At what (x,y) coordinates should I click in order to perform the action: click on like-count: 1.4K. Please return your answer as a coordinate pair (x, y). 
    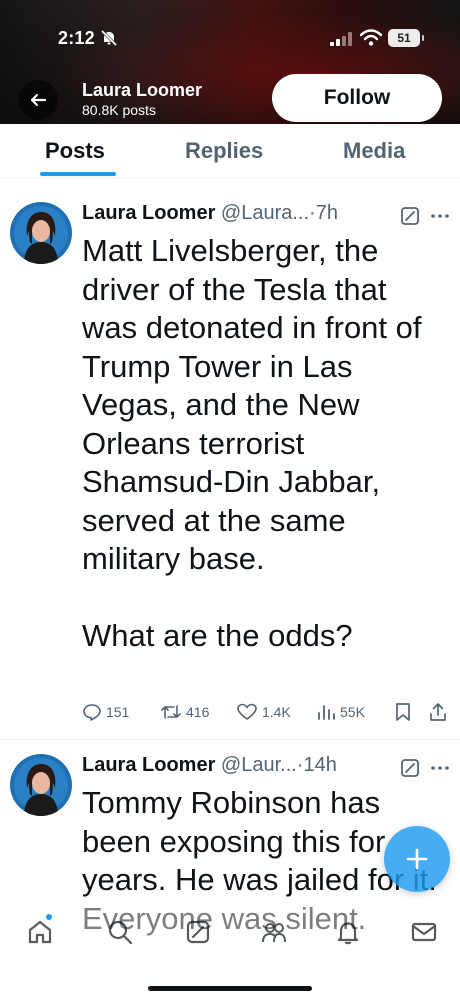
    Looking at the image, I should click on (276, 712).